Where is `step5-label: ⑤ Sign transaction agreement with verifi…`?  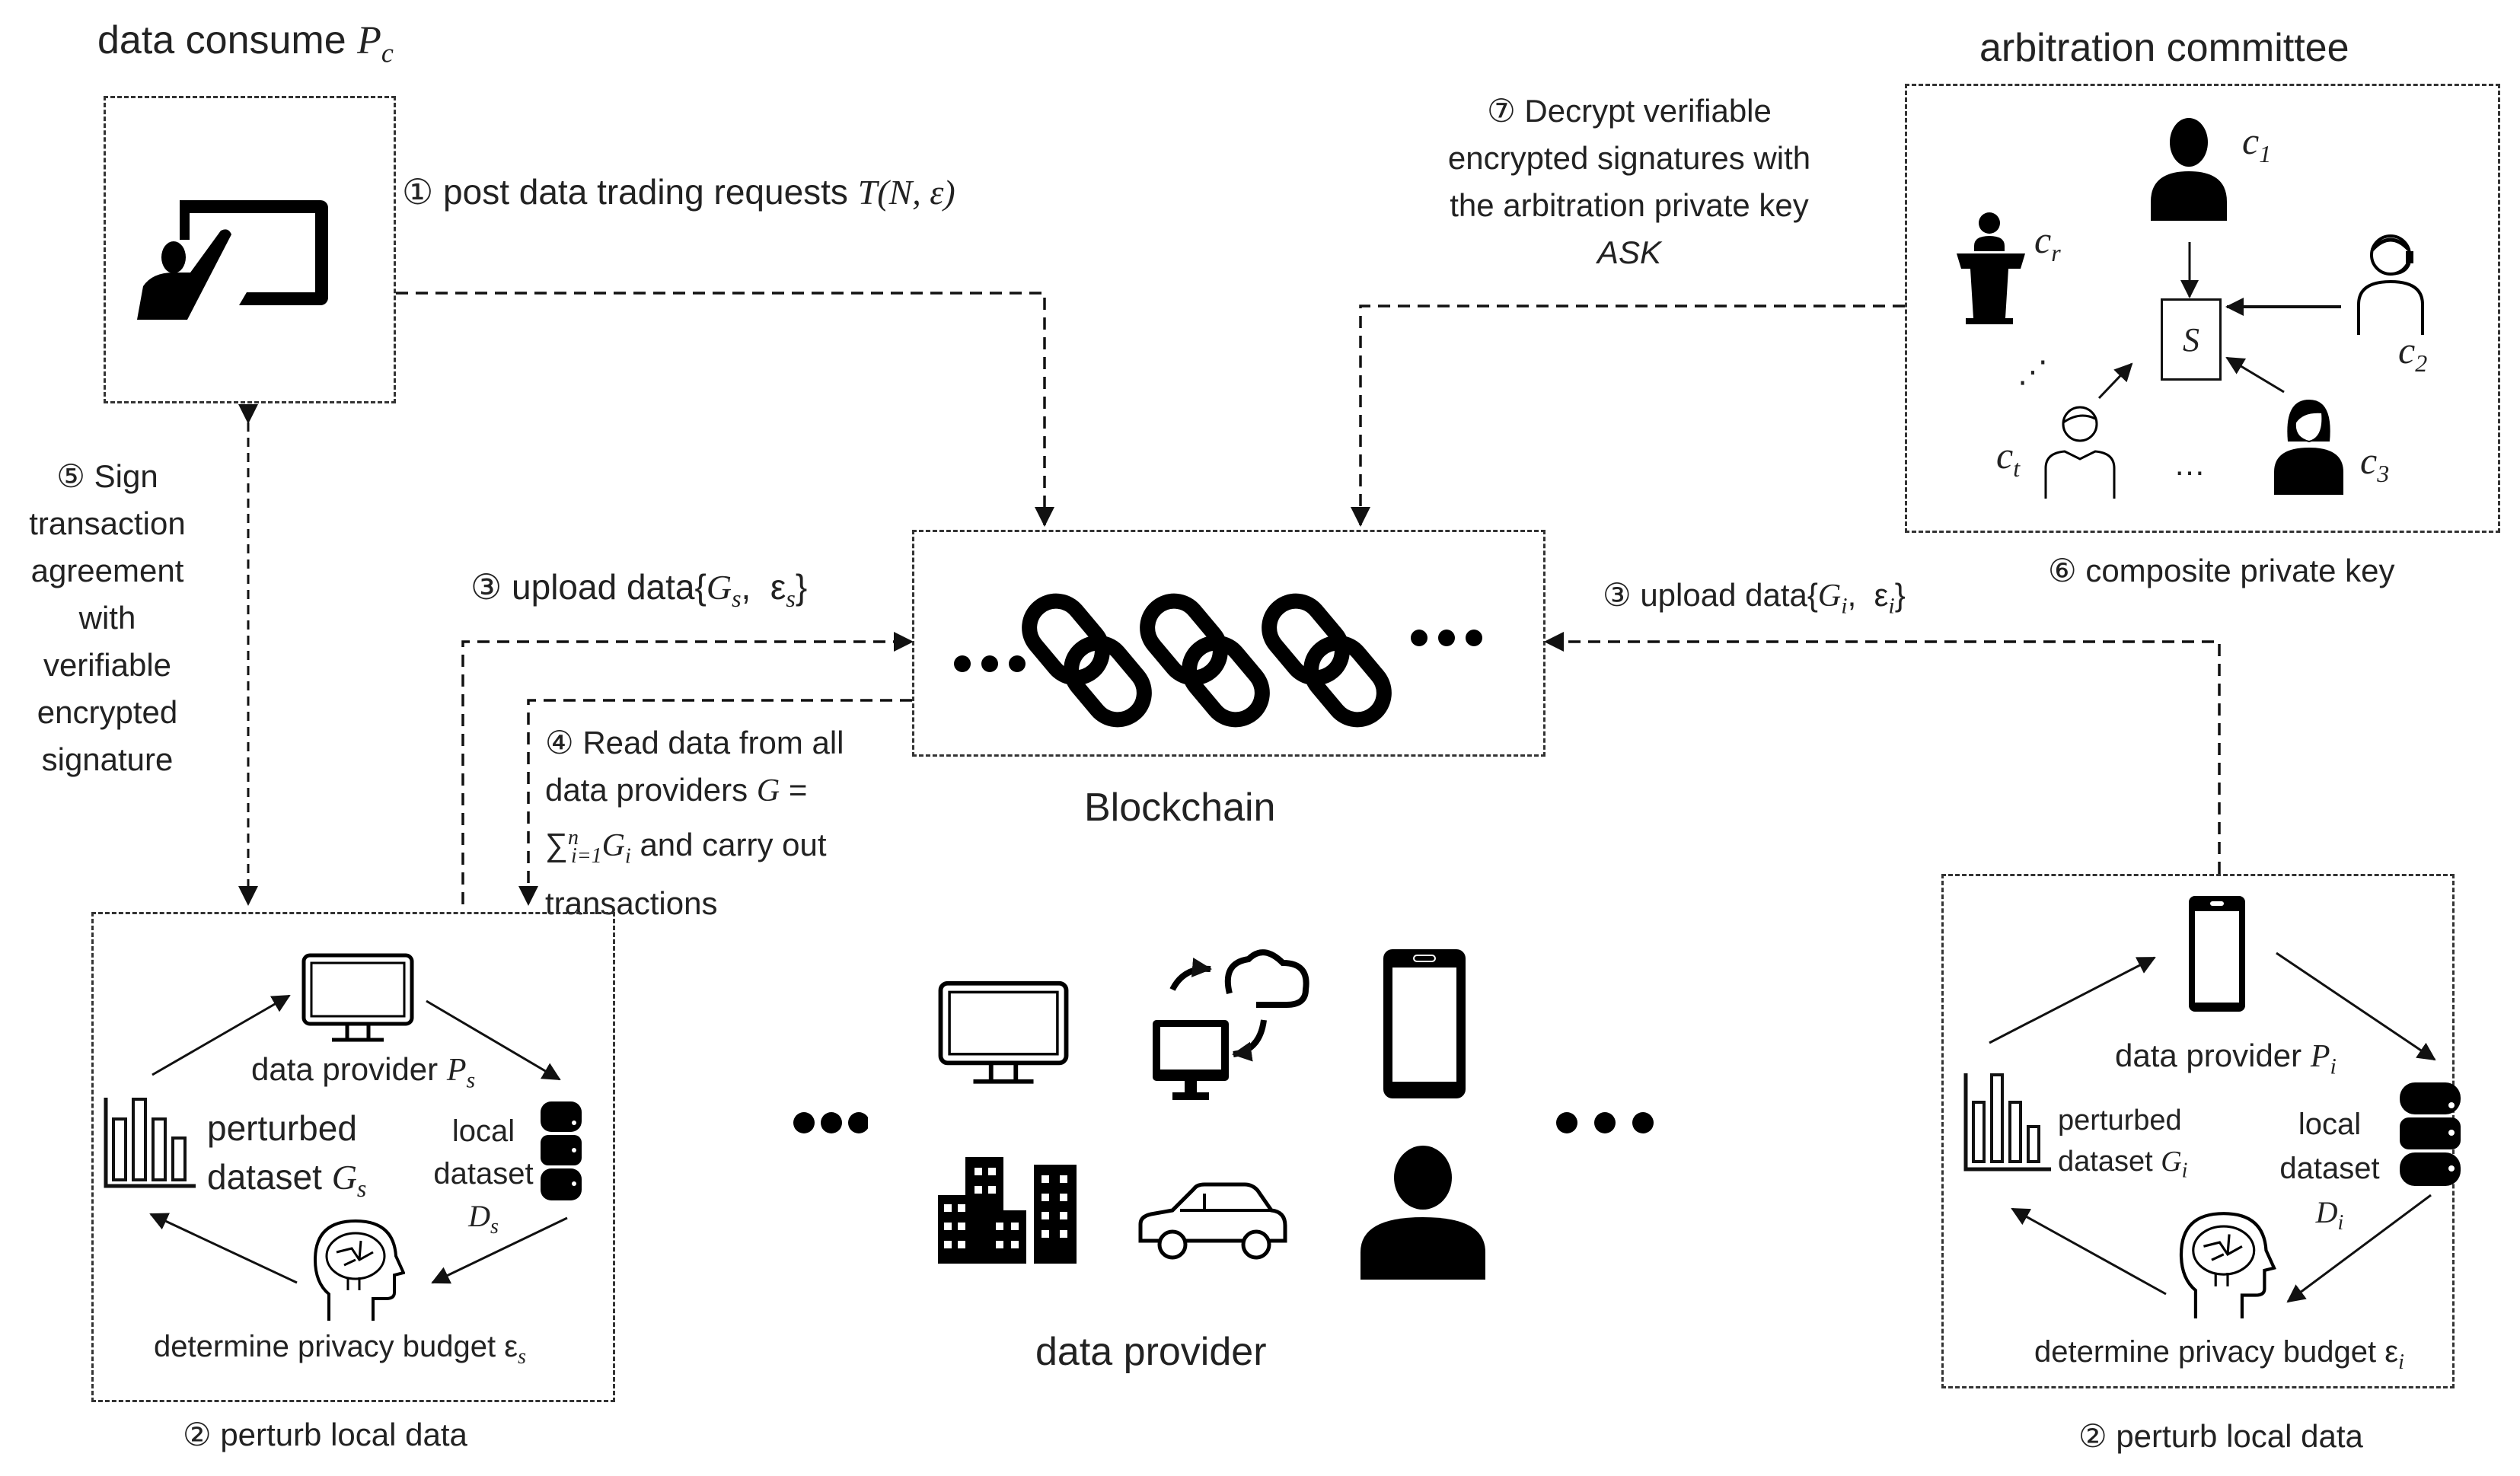
step5-label: ⑤ Sign transaction agreement with verifi… is located at coordinates (107, 618).